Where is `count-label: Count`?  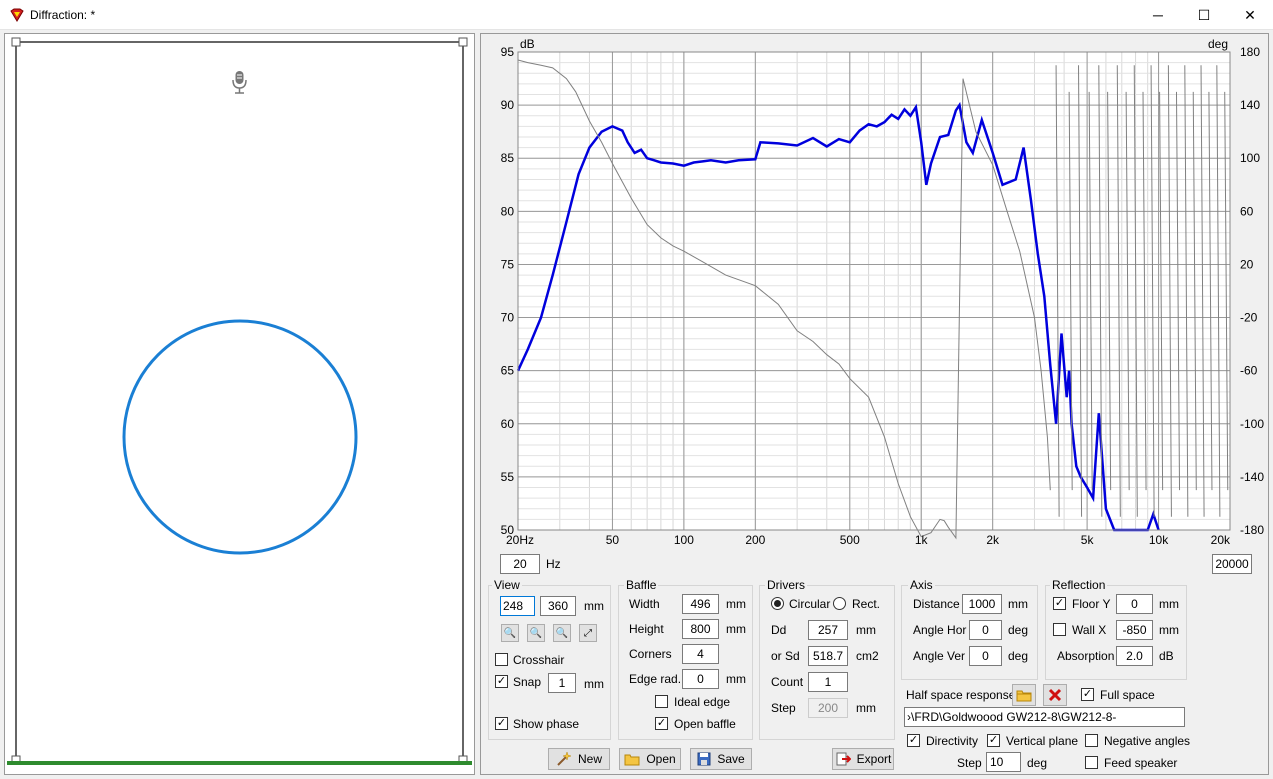
count-label: Count is located at coordinates (787, 682).